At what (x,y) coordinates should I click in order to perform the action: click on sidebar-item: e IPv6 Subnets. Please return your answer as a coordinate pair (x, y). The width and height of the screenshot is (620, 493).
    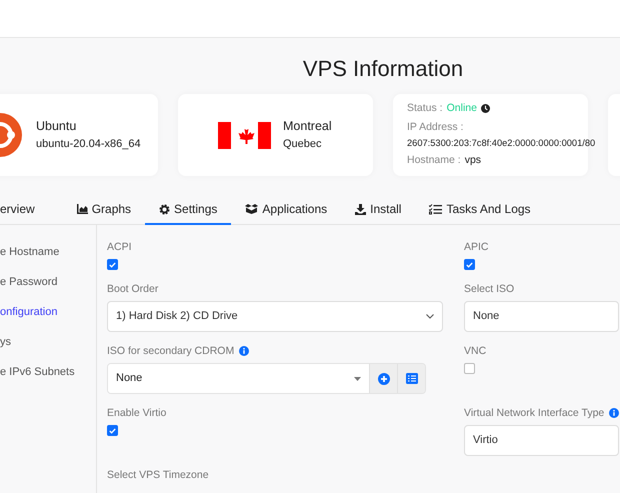
    Looking at the image, I should click on (37, 372).